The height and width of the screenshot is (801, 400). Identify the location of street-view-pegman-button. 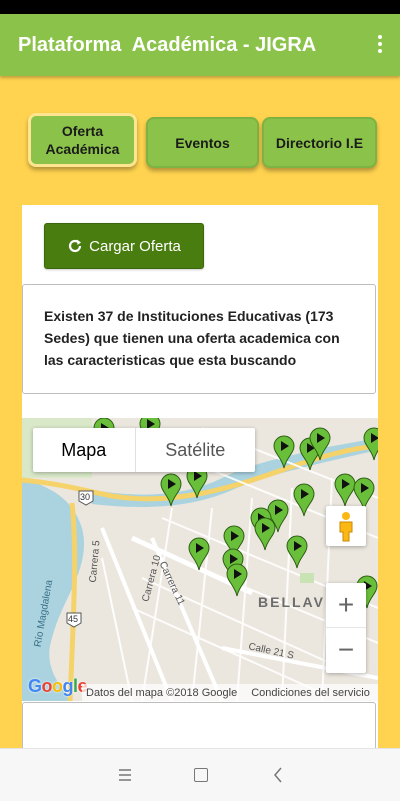
(346, 526).